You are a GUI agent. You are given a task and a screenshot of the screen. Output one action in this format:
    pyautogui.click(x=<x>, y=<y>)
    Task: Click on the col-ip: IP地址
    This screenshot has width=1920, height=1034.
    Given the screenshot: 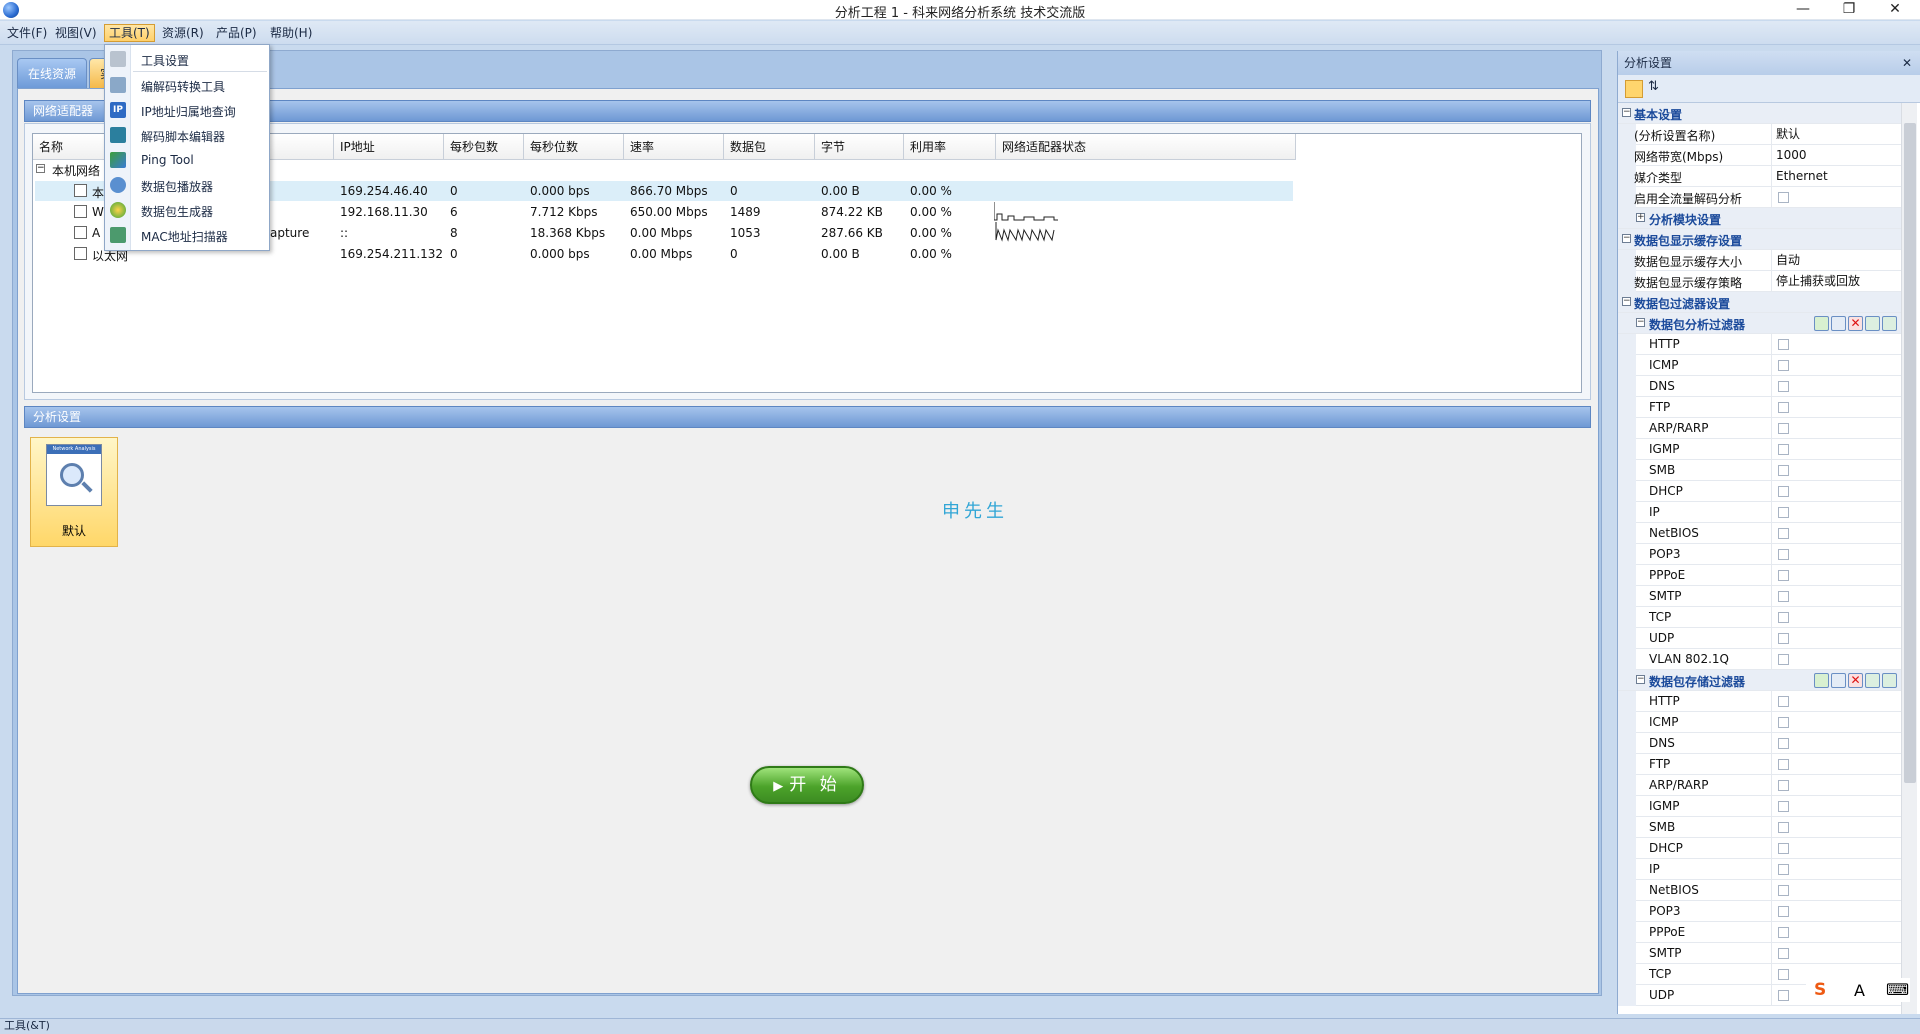 What is the action you would take?
    pyautogui.click(x=389, y=147)
    